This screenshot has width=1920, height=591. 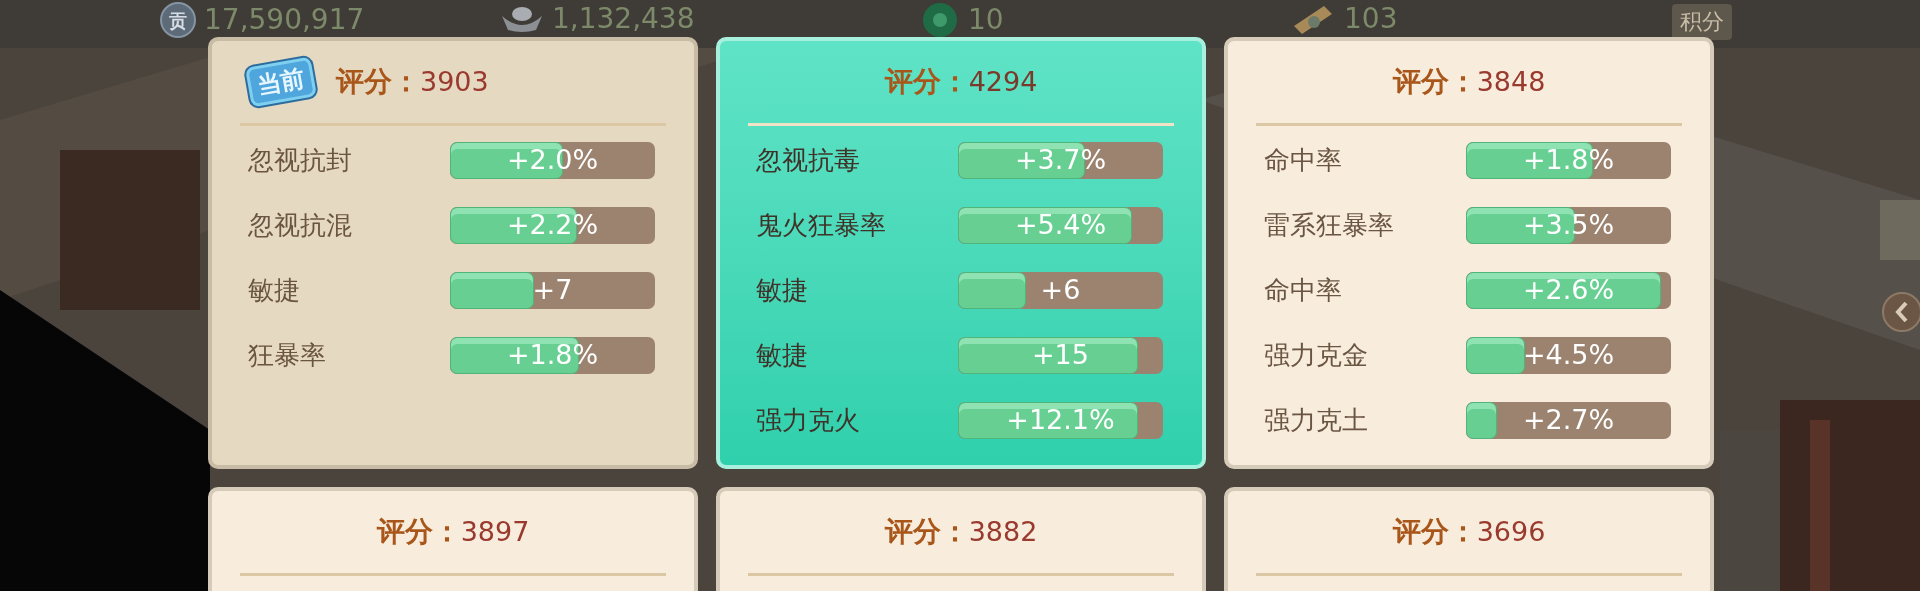 What do you see at coordinates (808, 420) in the screenshot?
I see `stat-name: 强力克火` at bounding box center [808, 420].